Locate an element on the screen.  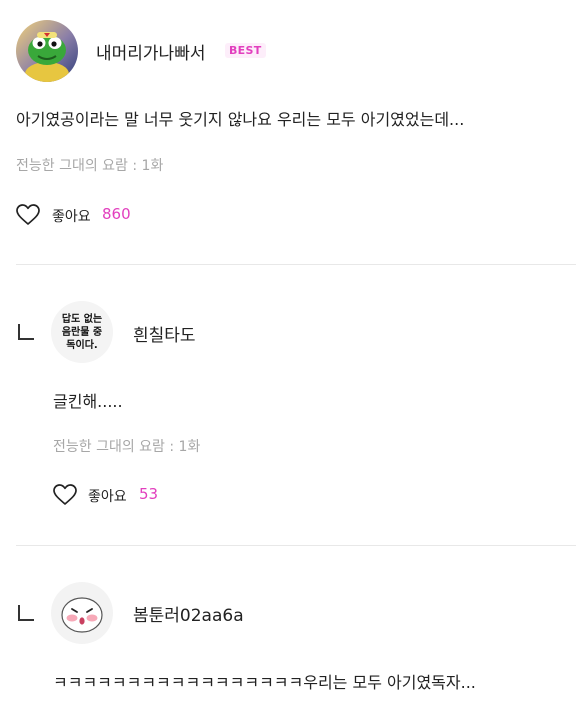
comment-username: 봄툰러02aa6a is located at coordinates (188, 613).